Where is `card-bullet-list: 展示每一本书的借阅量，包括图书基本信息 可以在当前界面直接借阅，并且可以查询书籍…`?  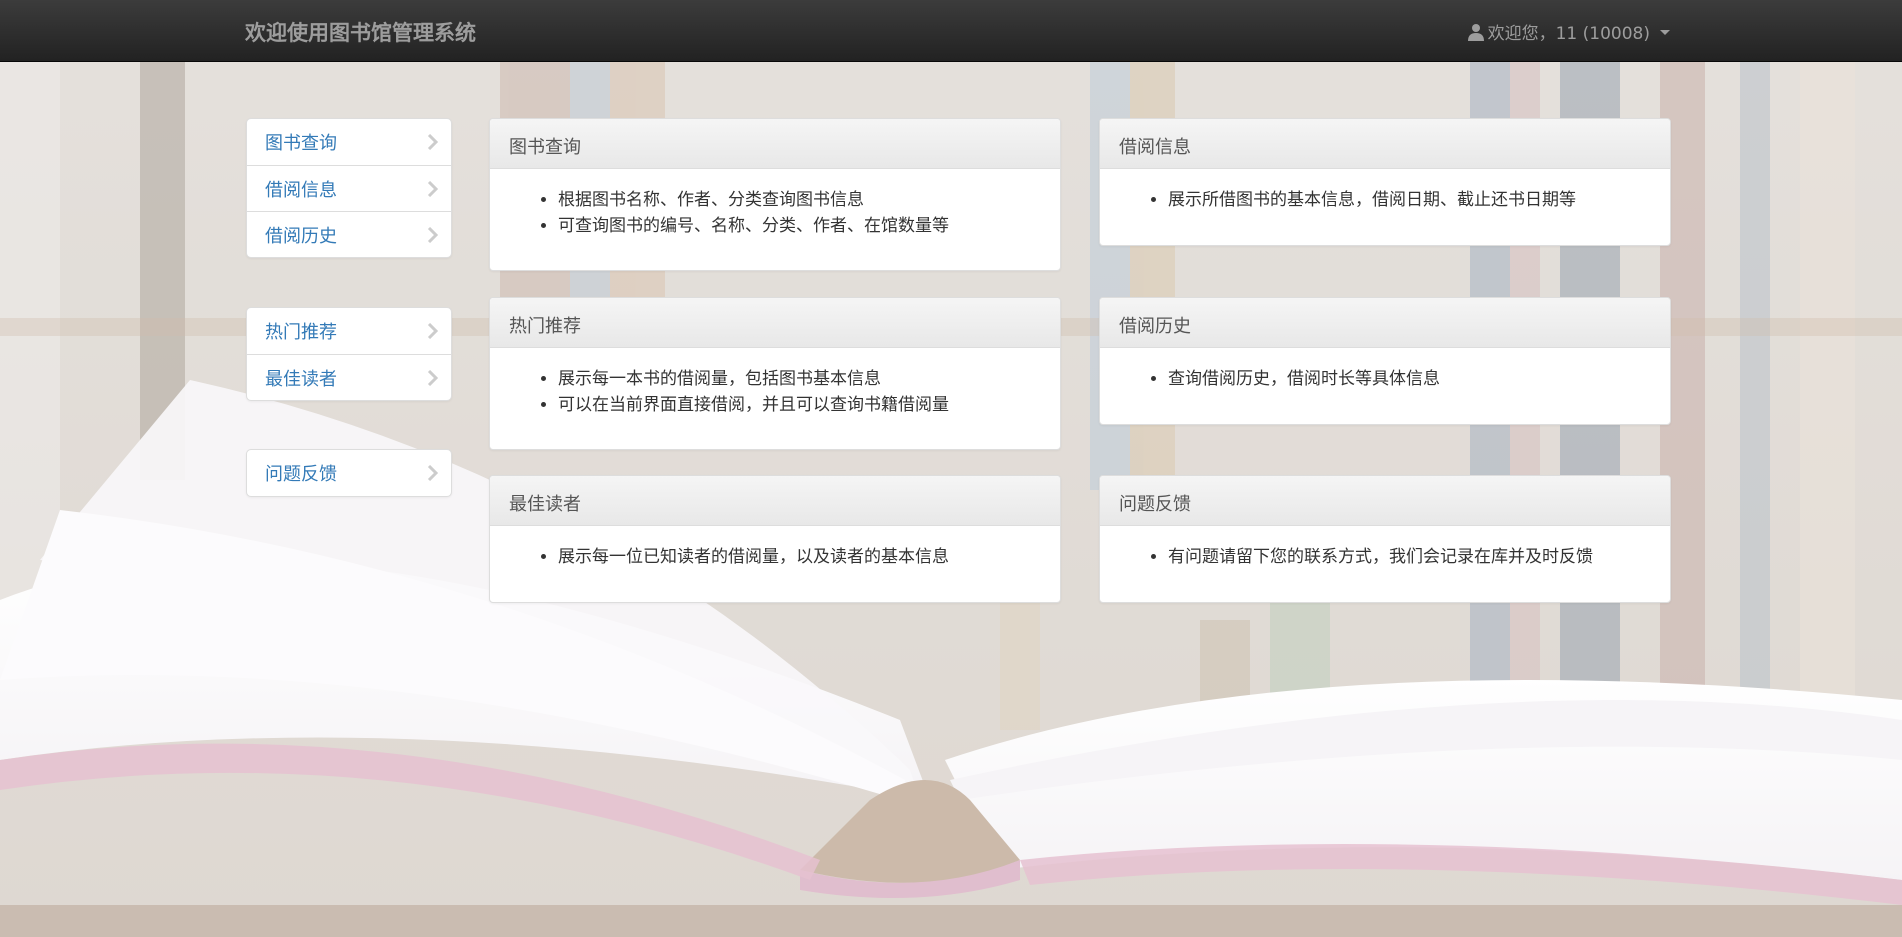 card-bullet-list: 展示每一本书的借阅量，包括图书基本信息 可以在当前界面直接借阅，并且可以查询书籍… is located at coordinates (775, 394).